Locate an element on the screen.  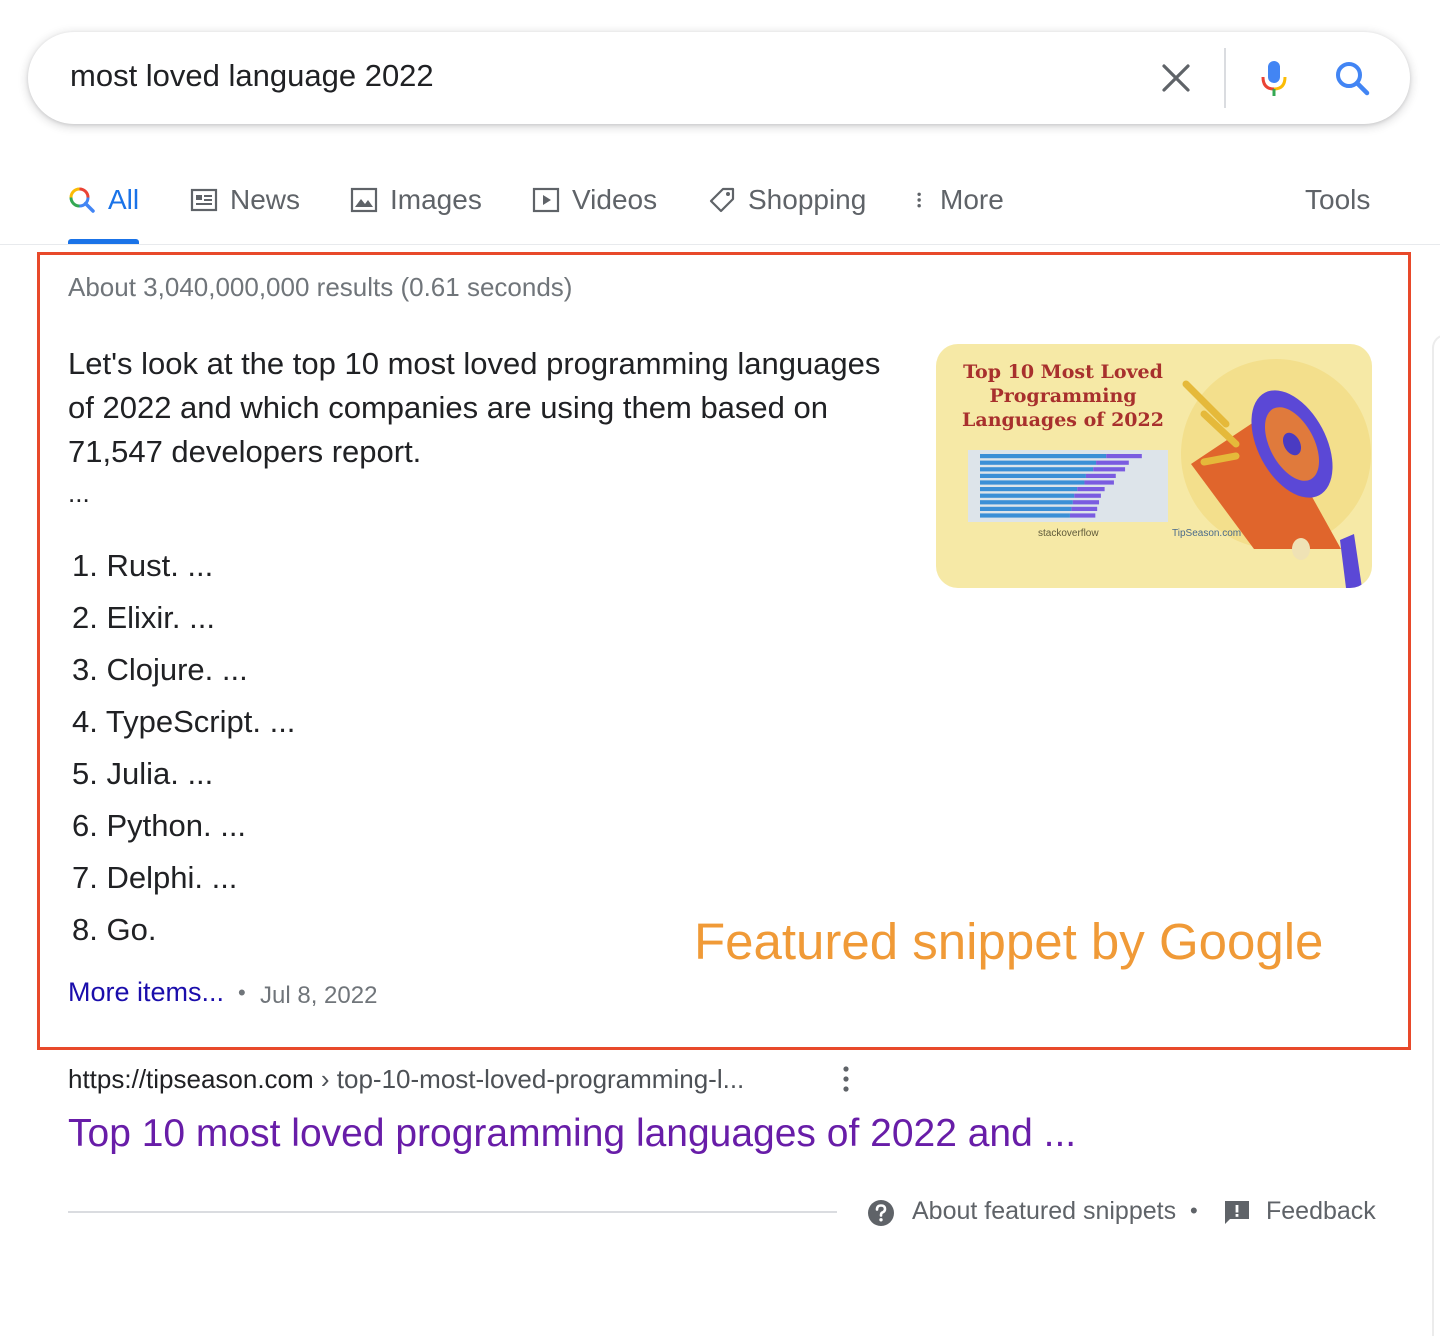
tab-more: More is located at coordinates (958, 211).